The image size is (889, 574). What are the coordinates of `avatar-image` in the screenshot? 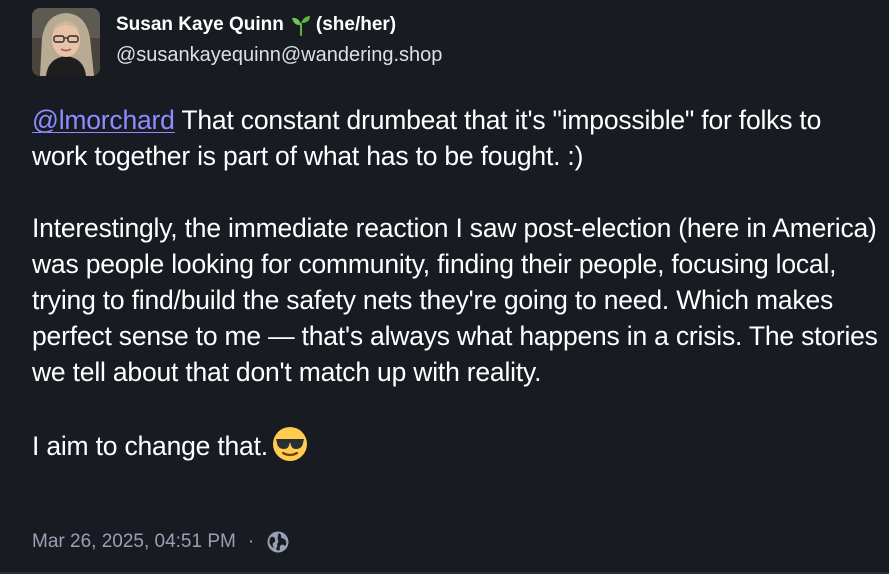 It's located at (66, 42).